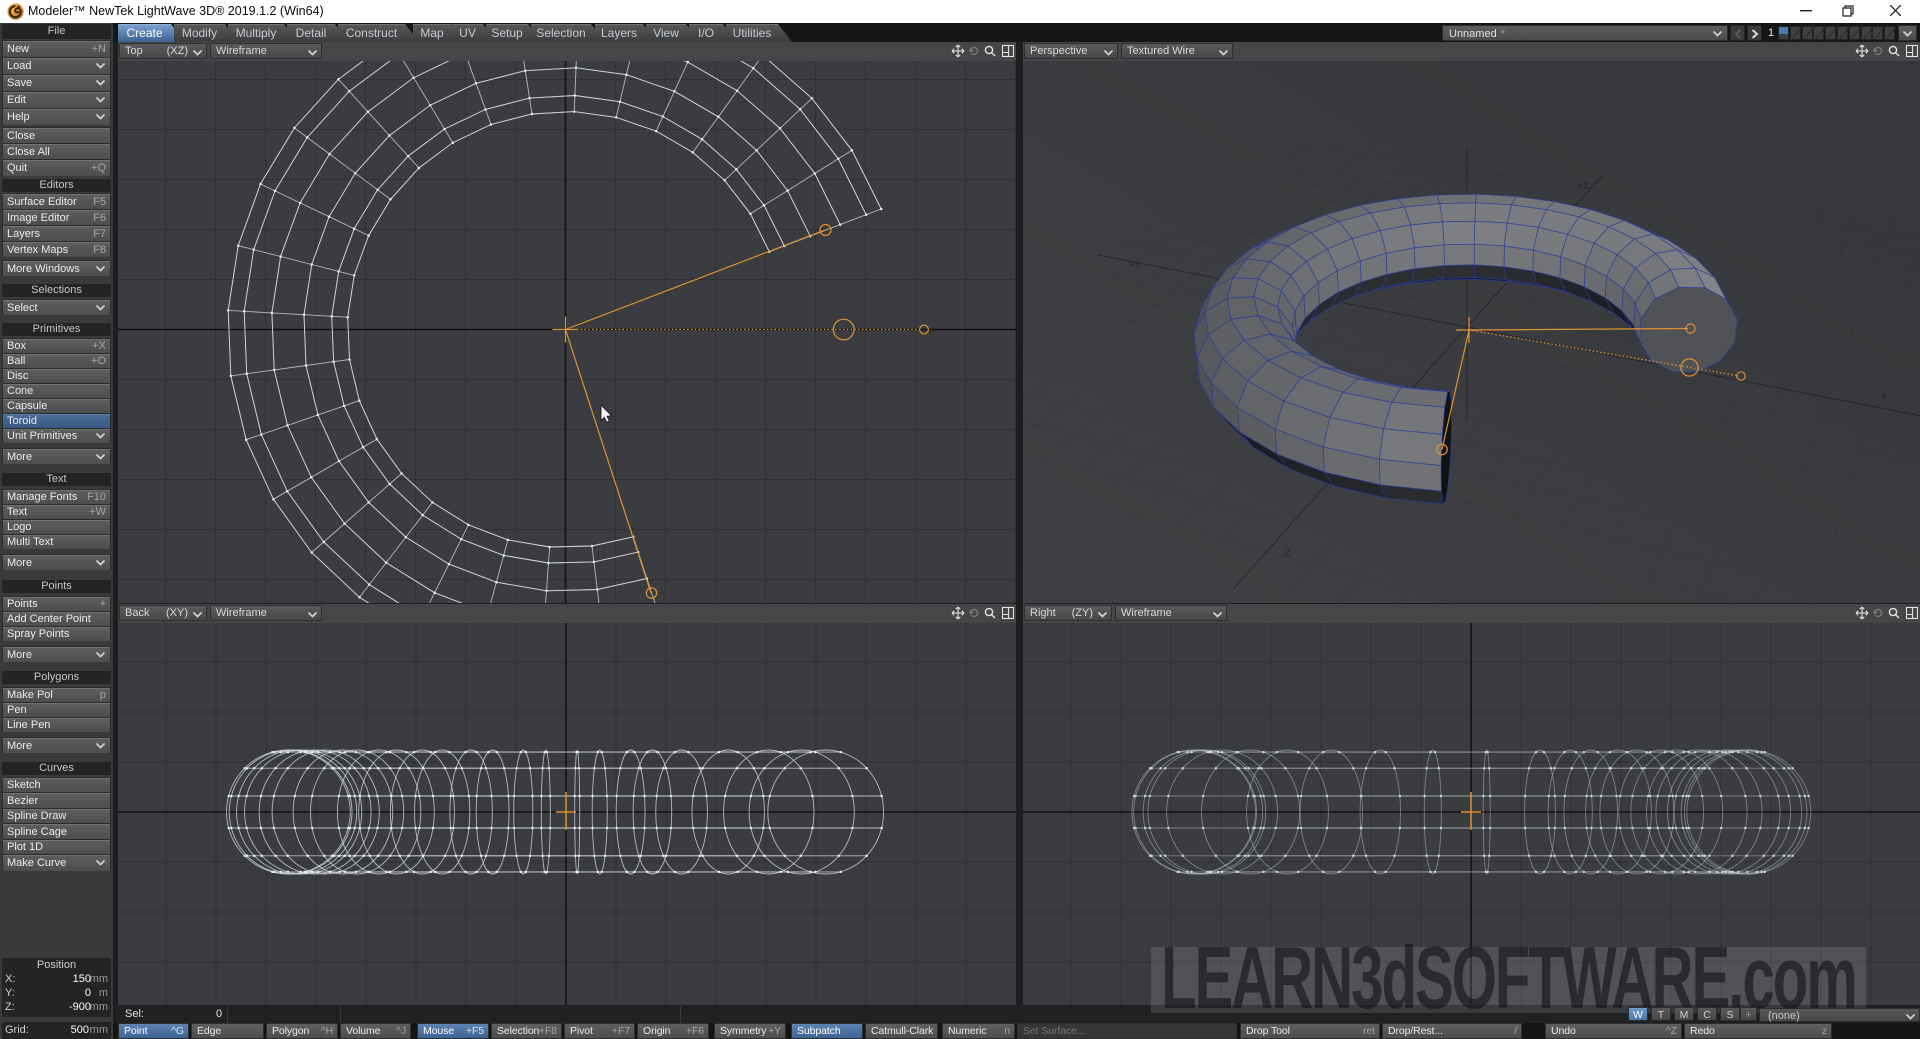 This screenshot has width=1920, height=1039. What do you see at coordinates (1583, 186) in the screenshot?
I see `svg-text: +Z` at bounding box center [1583, 186].